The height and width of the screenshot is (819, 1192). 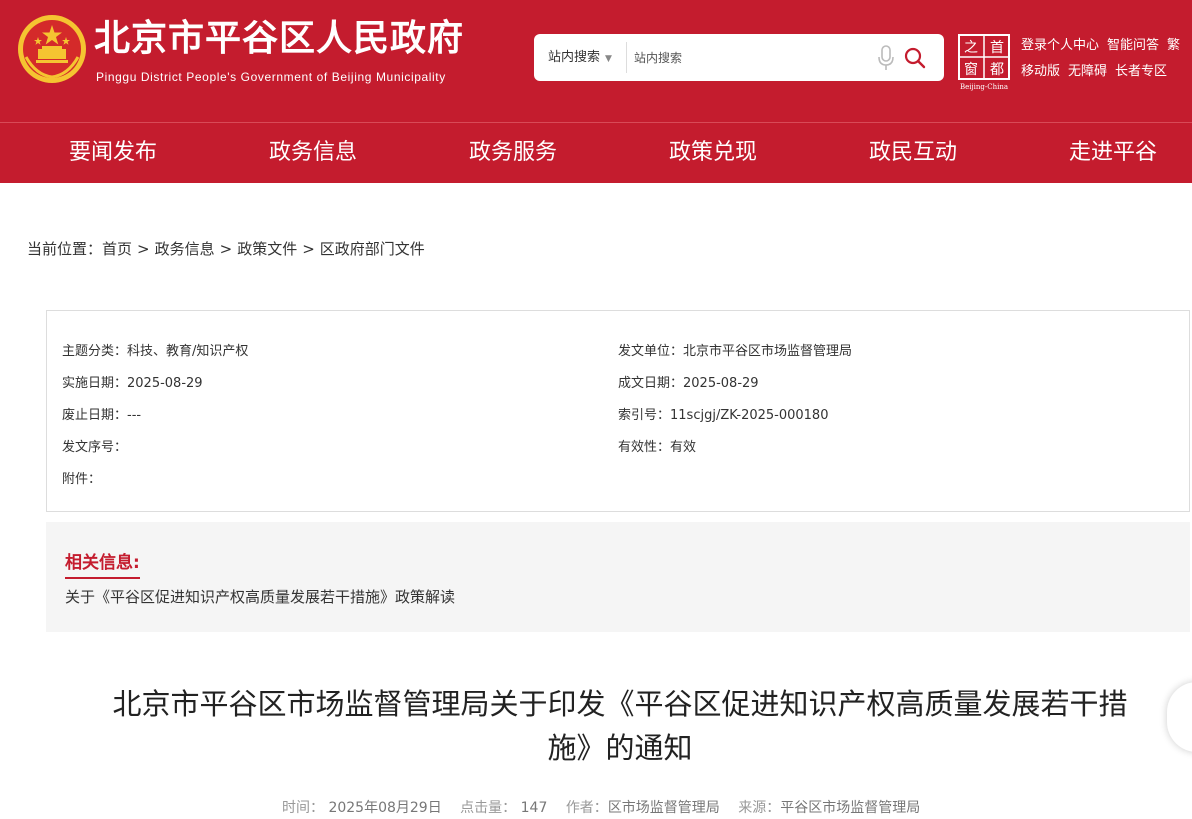 What do you see at coordinates (132, 383) in the screenshot?
I see `info-effective-date: 实施日期：2025-08-29` at bounding box center [132, 383].